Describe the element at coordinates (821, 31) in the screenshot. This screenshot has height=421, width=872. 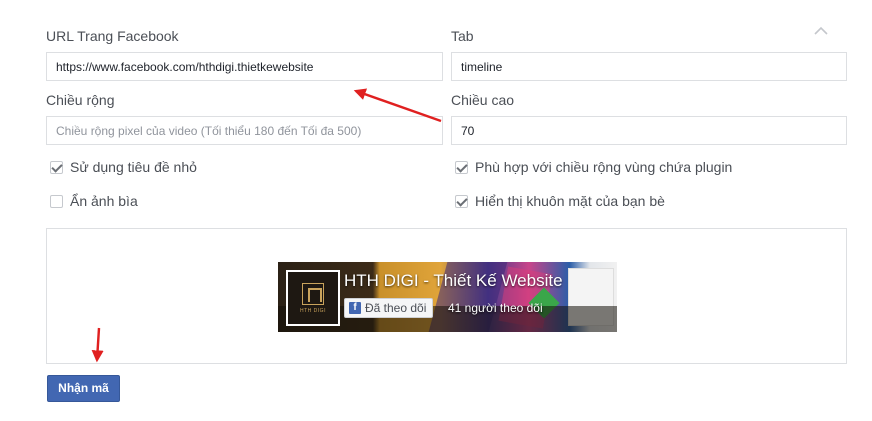
I see `chevron-up-icon` at that location.